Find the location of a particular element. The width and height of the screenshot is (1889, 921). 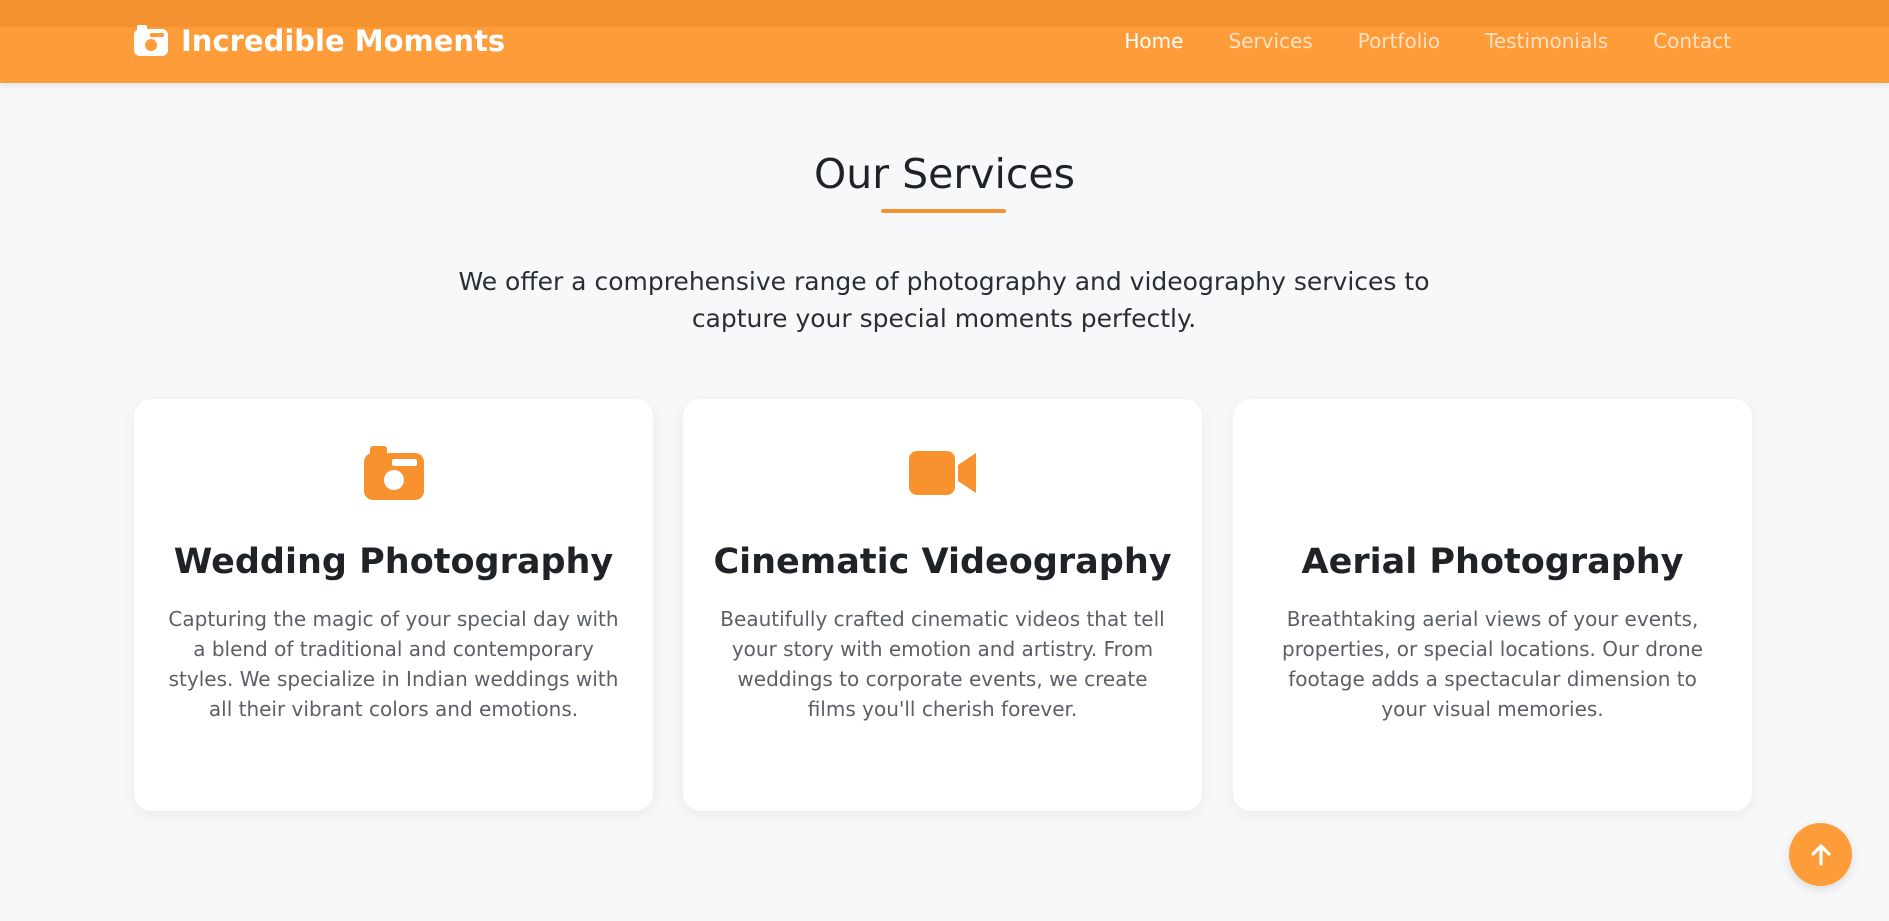

nav-link-testimonials: Testimonials is located at coordinates (1546, 41).